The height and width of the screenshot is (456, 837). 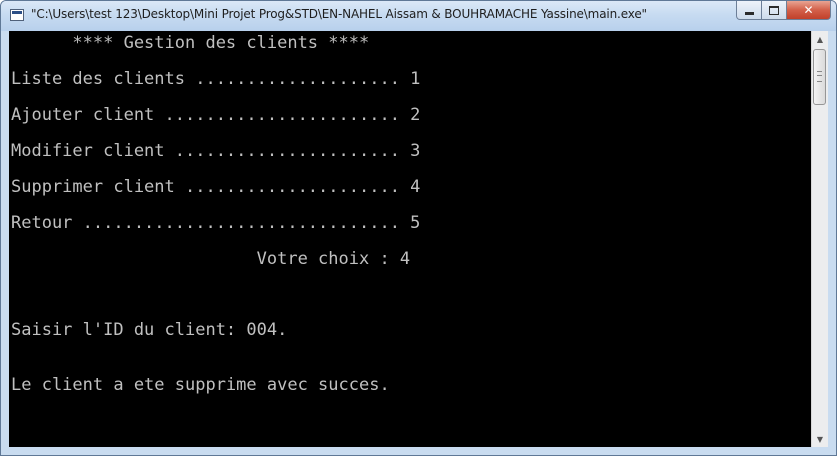 What do you see at coordinates (17, 15) in the screenshot?
I see `console-app-icon` at bounding box center [17, 15].